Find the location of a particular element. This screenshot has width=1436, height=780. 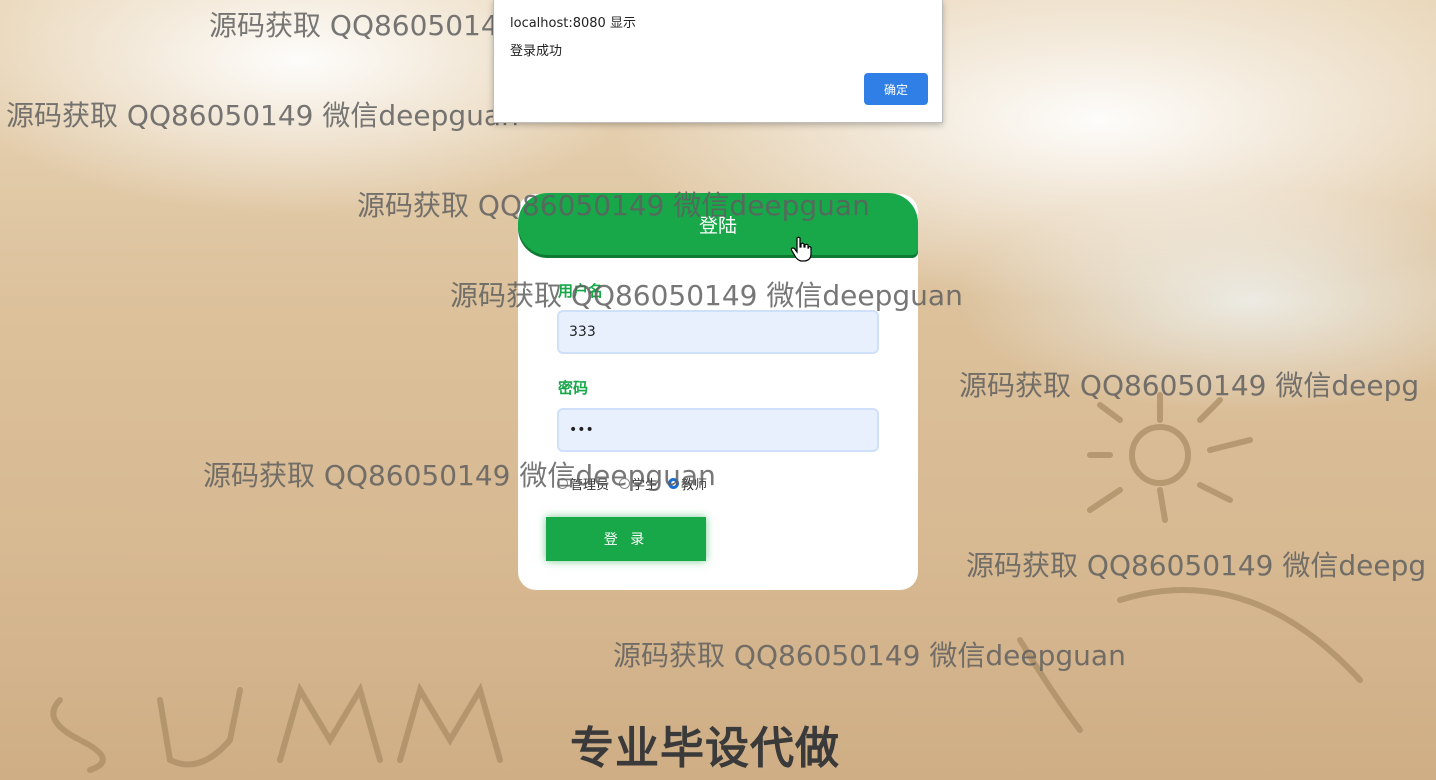

password-value: ••• is located at coordinates (581, 430).